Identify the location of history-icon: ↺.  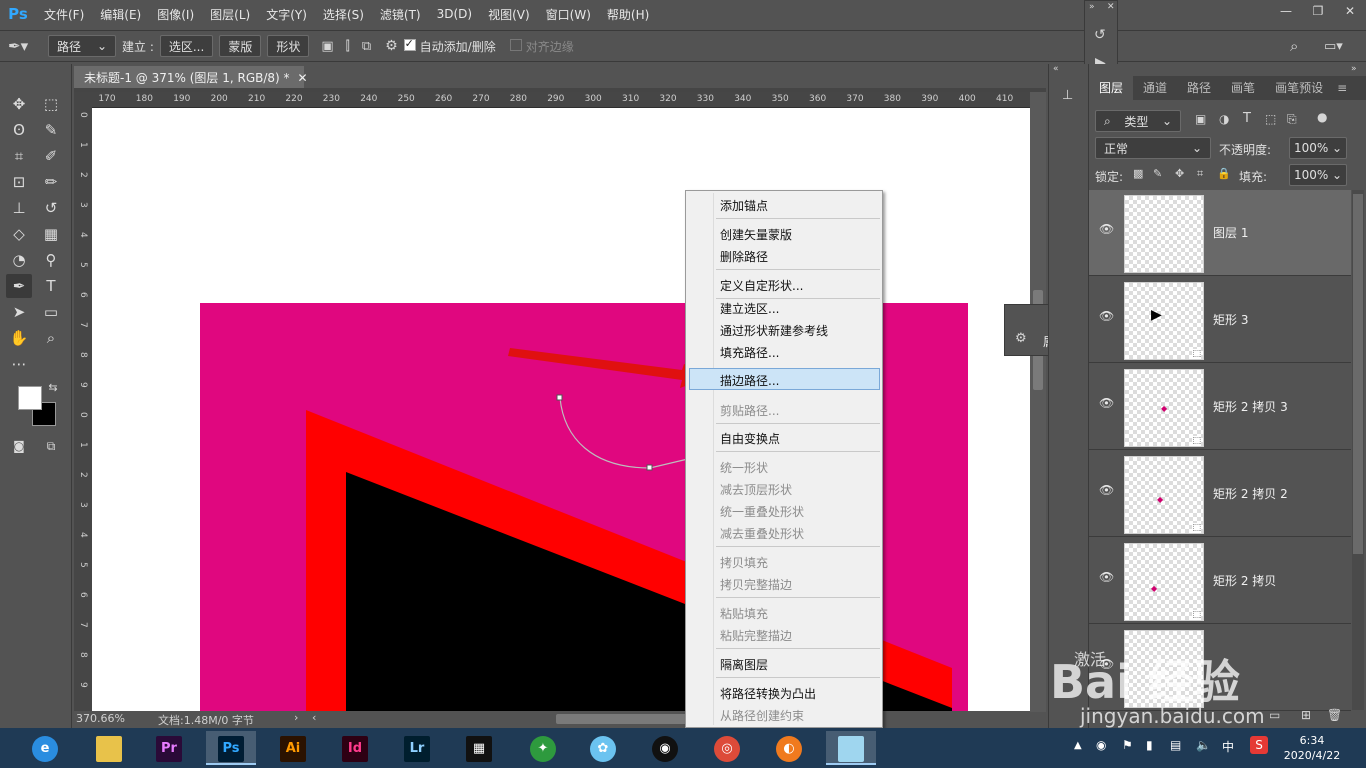
(1100, 35).